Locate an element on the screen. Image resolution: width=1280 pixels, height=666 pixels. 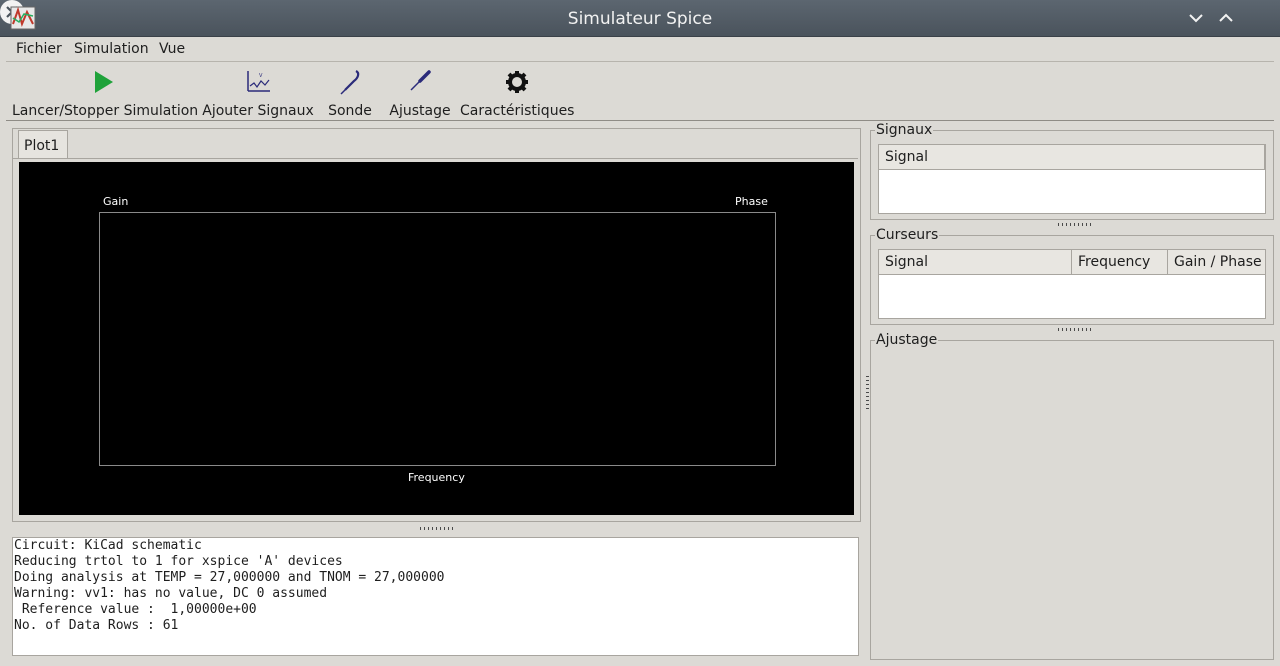
cursors-table: Signal Frequency Gain / Phase is located at coordinates (1072, 284).